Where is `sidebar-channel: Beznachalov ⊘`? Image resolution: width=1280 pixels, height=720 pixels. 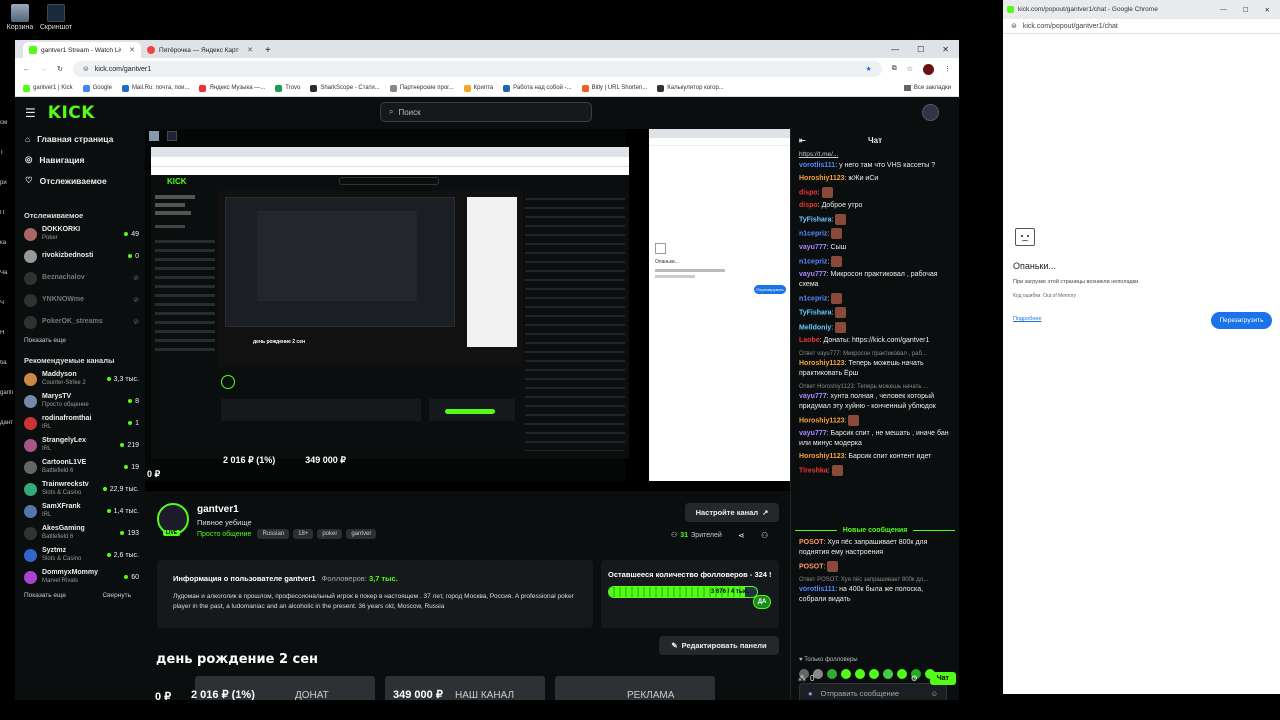 sidebar-channel: Beznachalov ⊘ is located at coordinates (80, 278).